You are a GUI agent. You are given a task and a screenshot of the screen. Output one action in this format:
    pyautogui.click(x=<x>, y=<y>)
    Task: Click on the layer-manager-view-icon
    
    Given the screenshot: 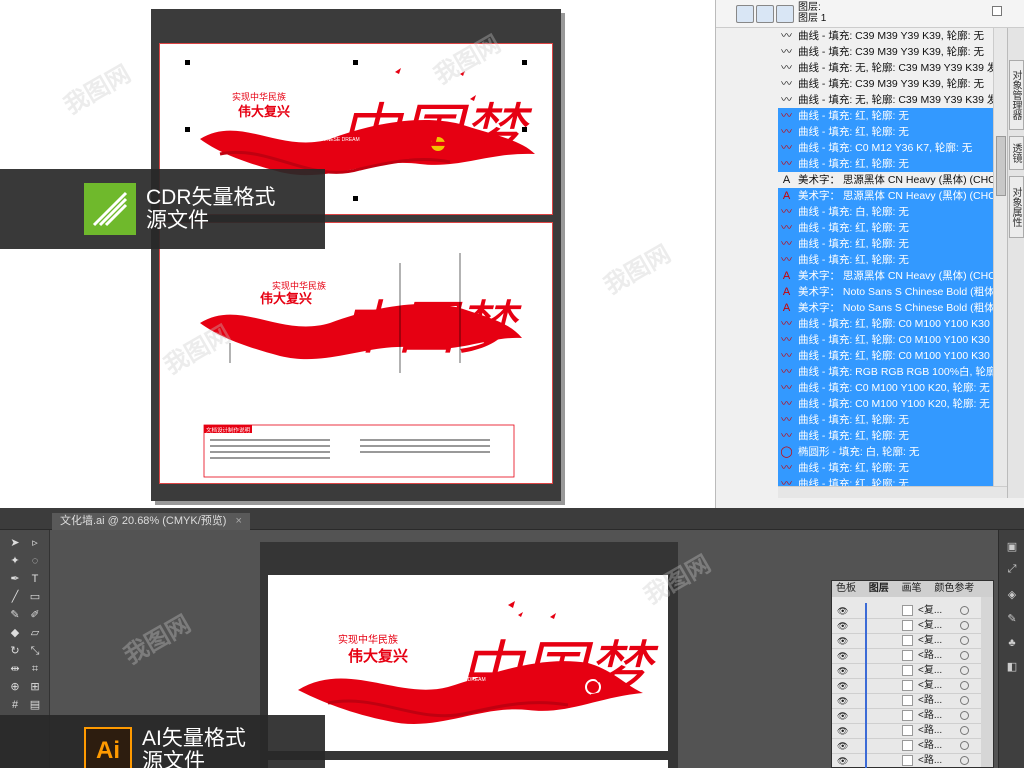 What is the action you would take?
    pyautogui.click(x=745, y=14)
    